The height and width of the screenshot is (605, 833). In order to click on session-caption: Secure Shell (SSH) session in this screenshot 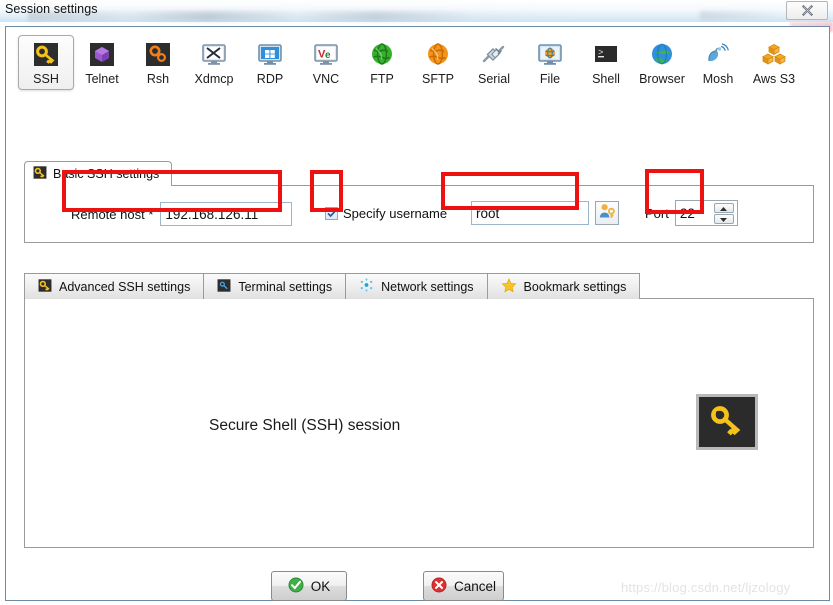, I will do `click(305, 425)`.